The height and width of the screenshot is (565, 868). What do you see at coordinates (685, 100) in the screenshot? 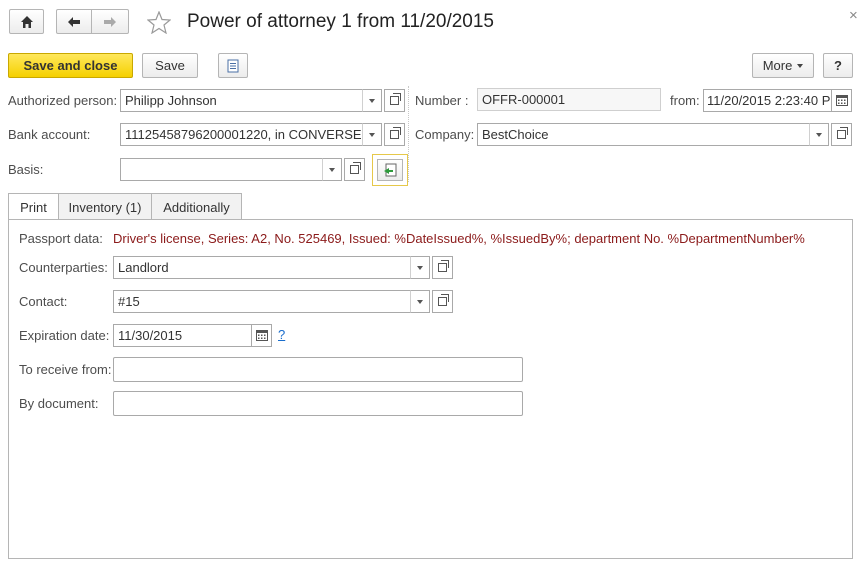
I see `from-label: from:` at bounding box center [685, 100].